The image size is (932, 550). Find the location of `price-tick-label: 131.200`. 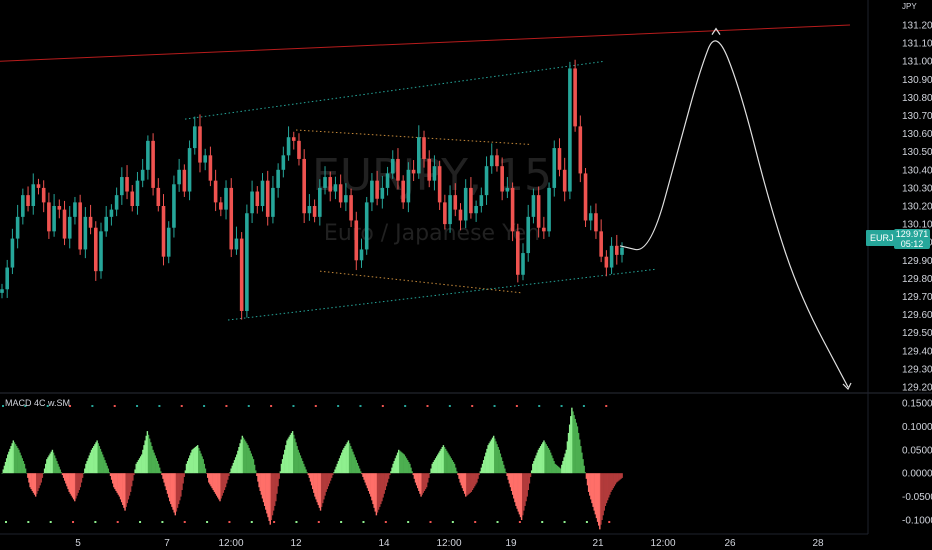

price-tick-label: 131.200 is located at coordinates (917, 26).